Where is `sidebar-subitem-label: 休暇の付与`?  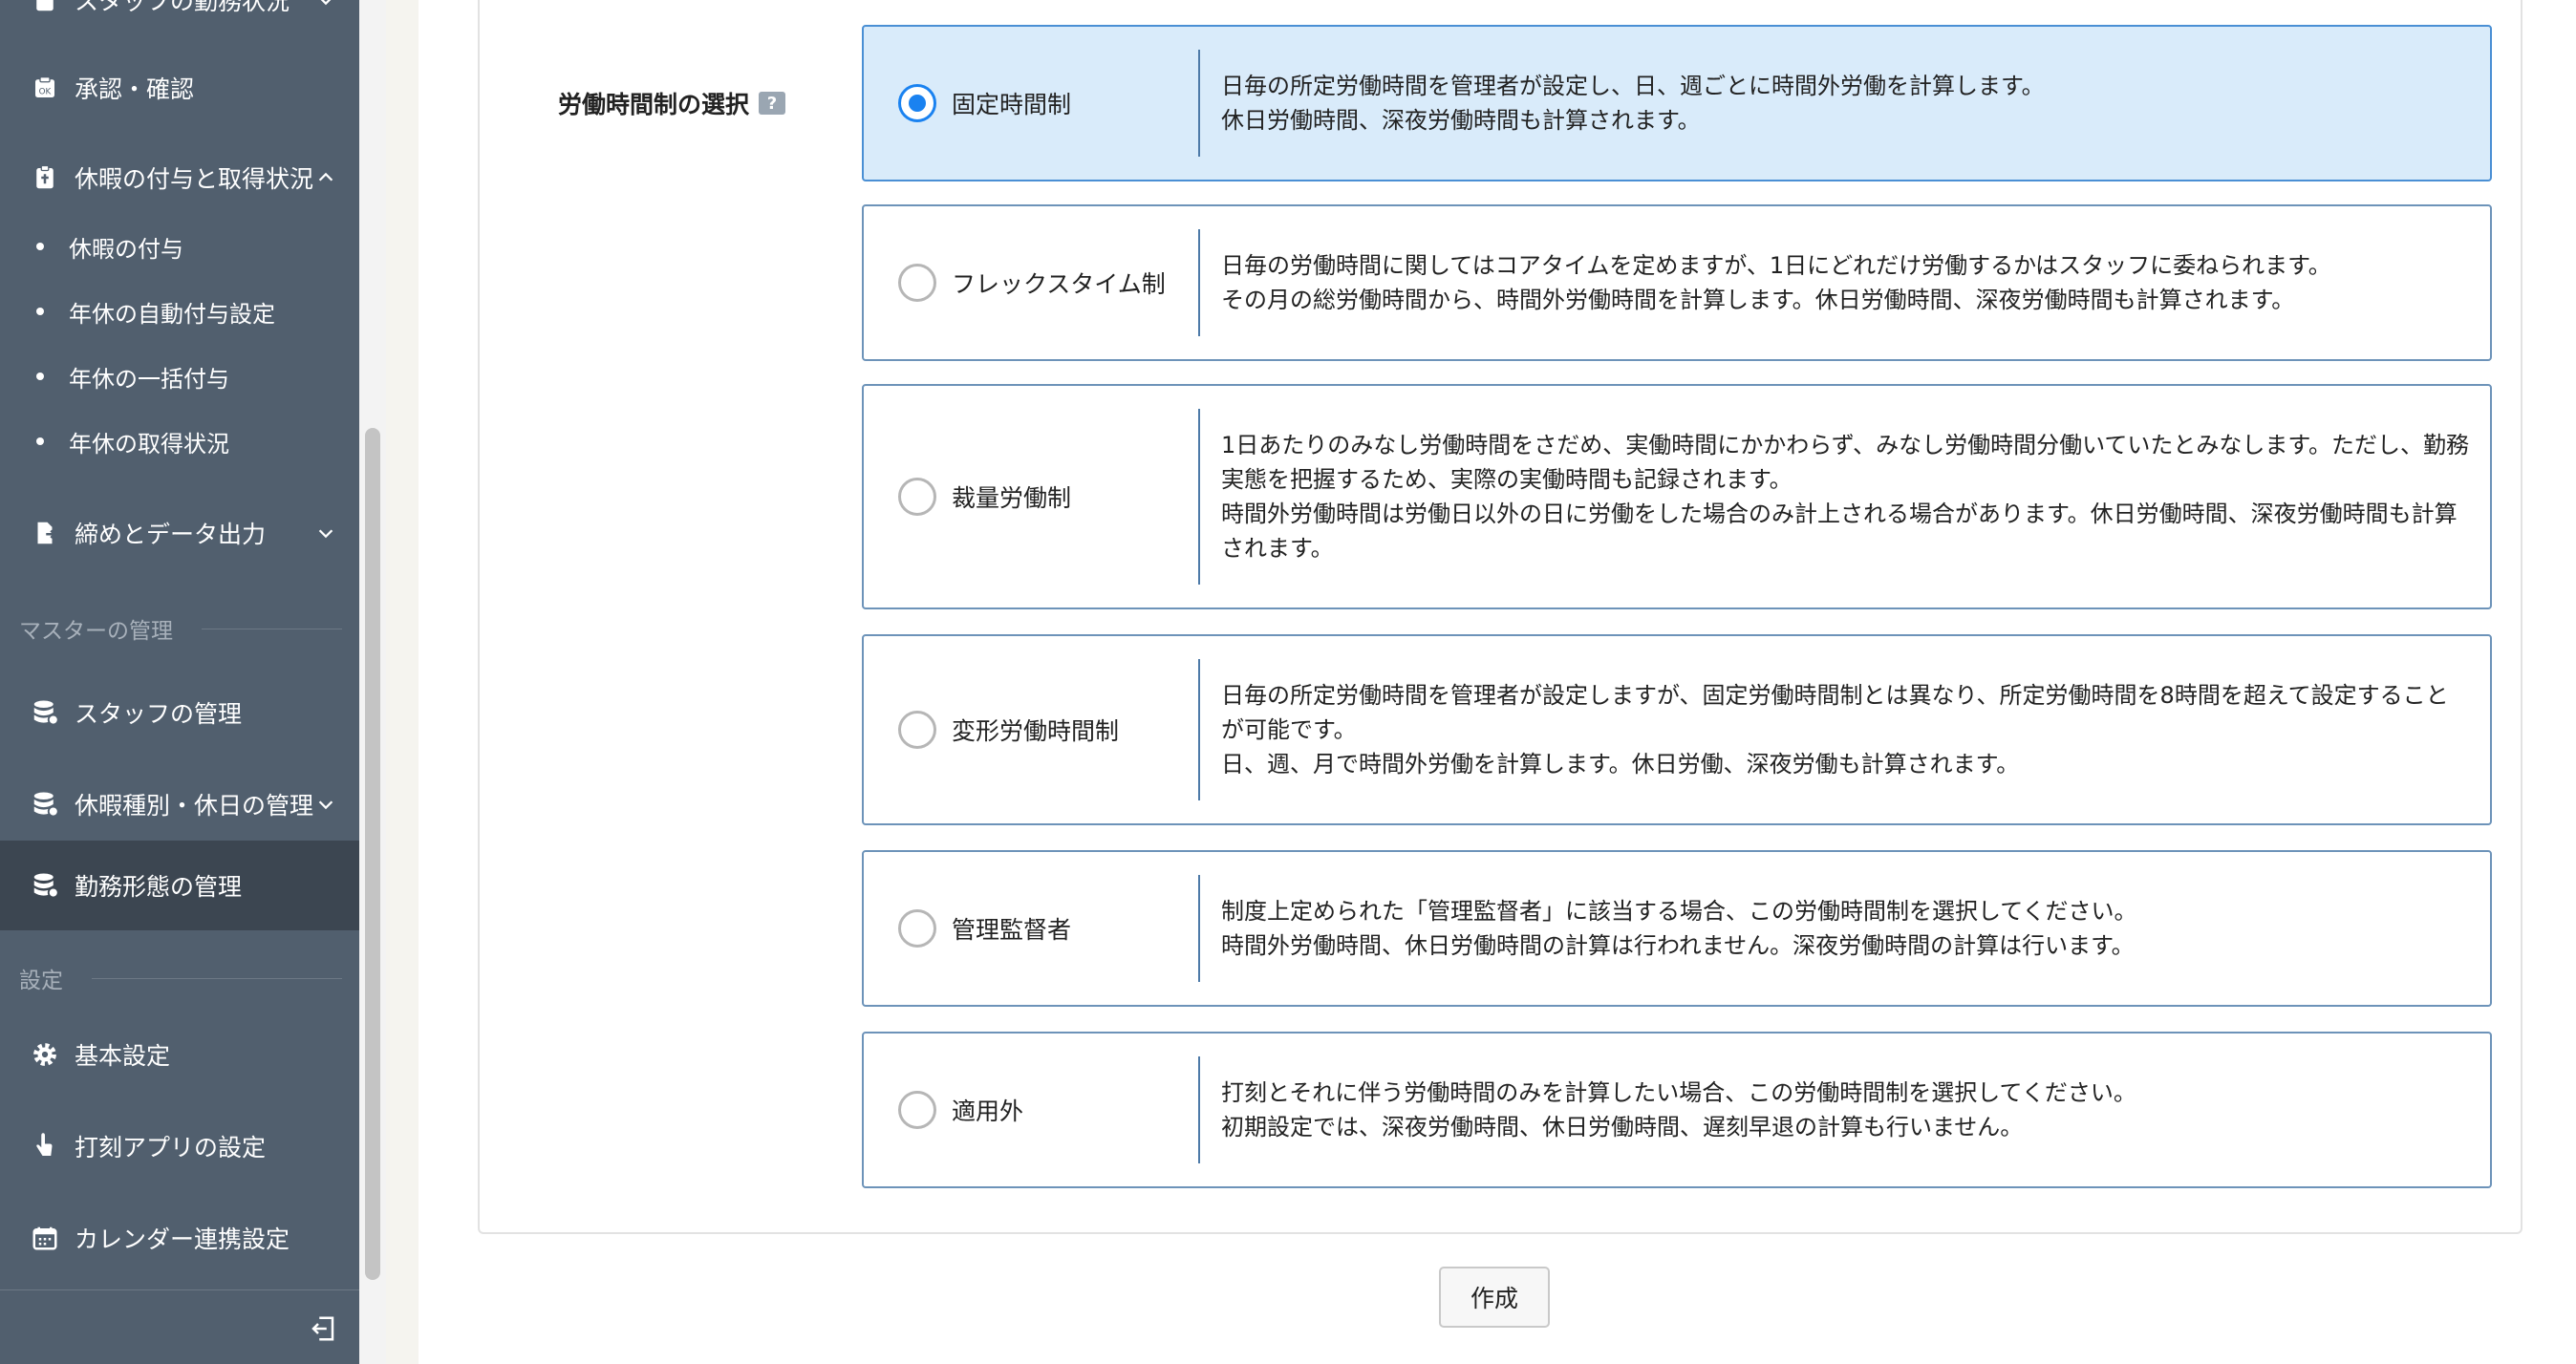 sidebar-subitem-label: 休暇の付与 is located at coordinates (126, 249).